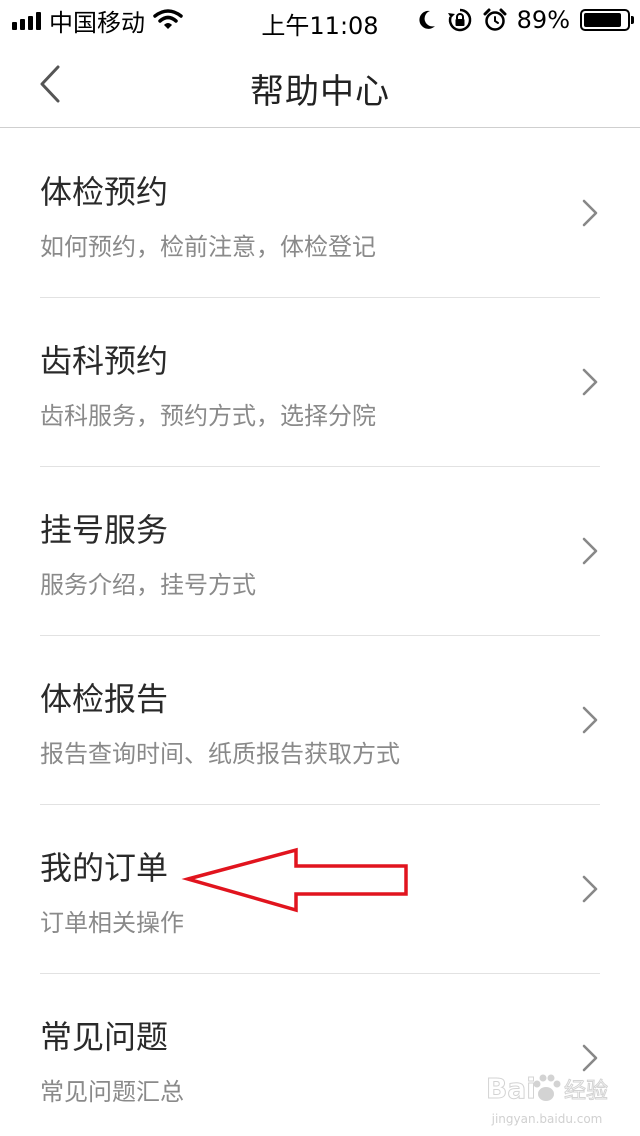  I want to click on nav-bar: 帮助中心, so click(320, 84).